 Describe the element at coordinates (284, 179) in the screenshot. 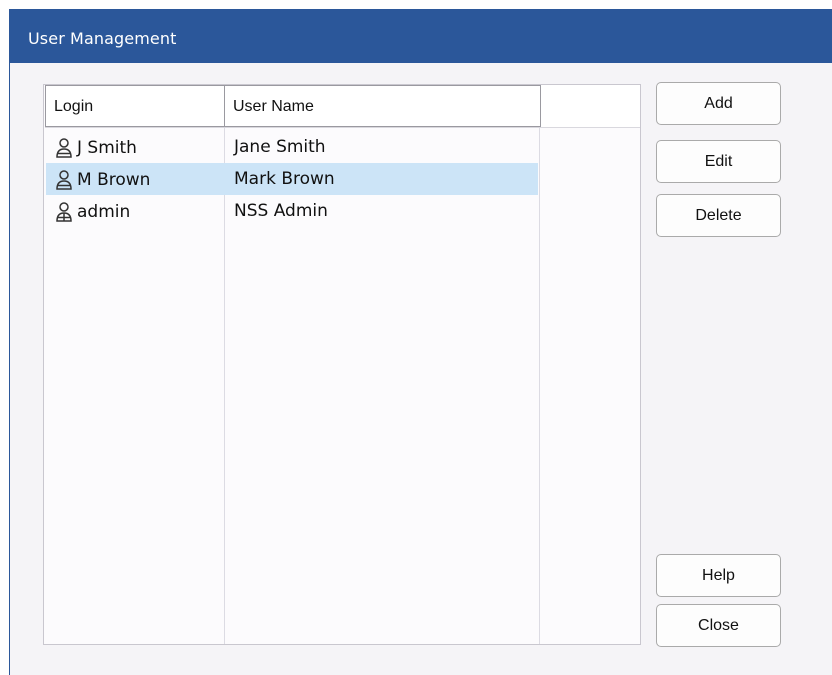

I see `user-name-cell: Mark Brown` at that location.